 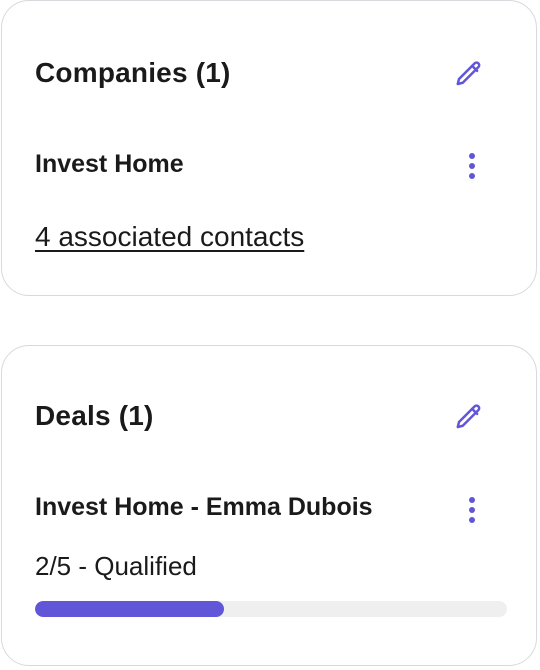 I want to click on company-more-button, so click(x=472, y=166).